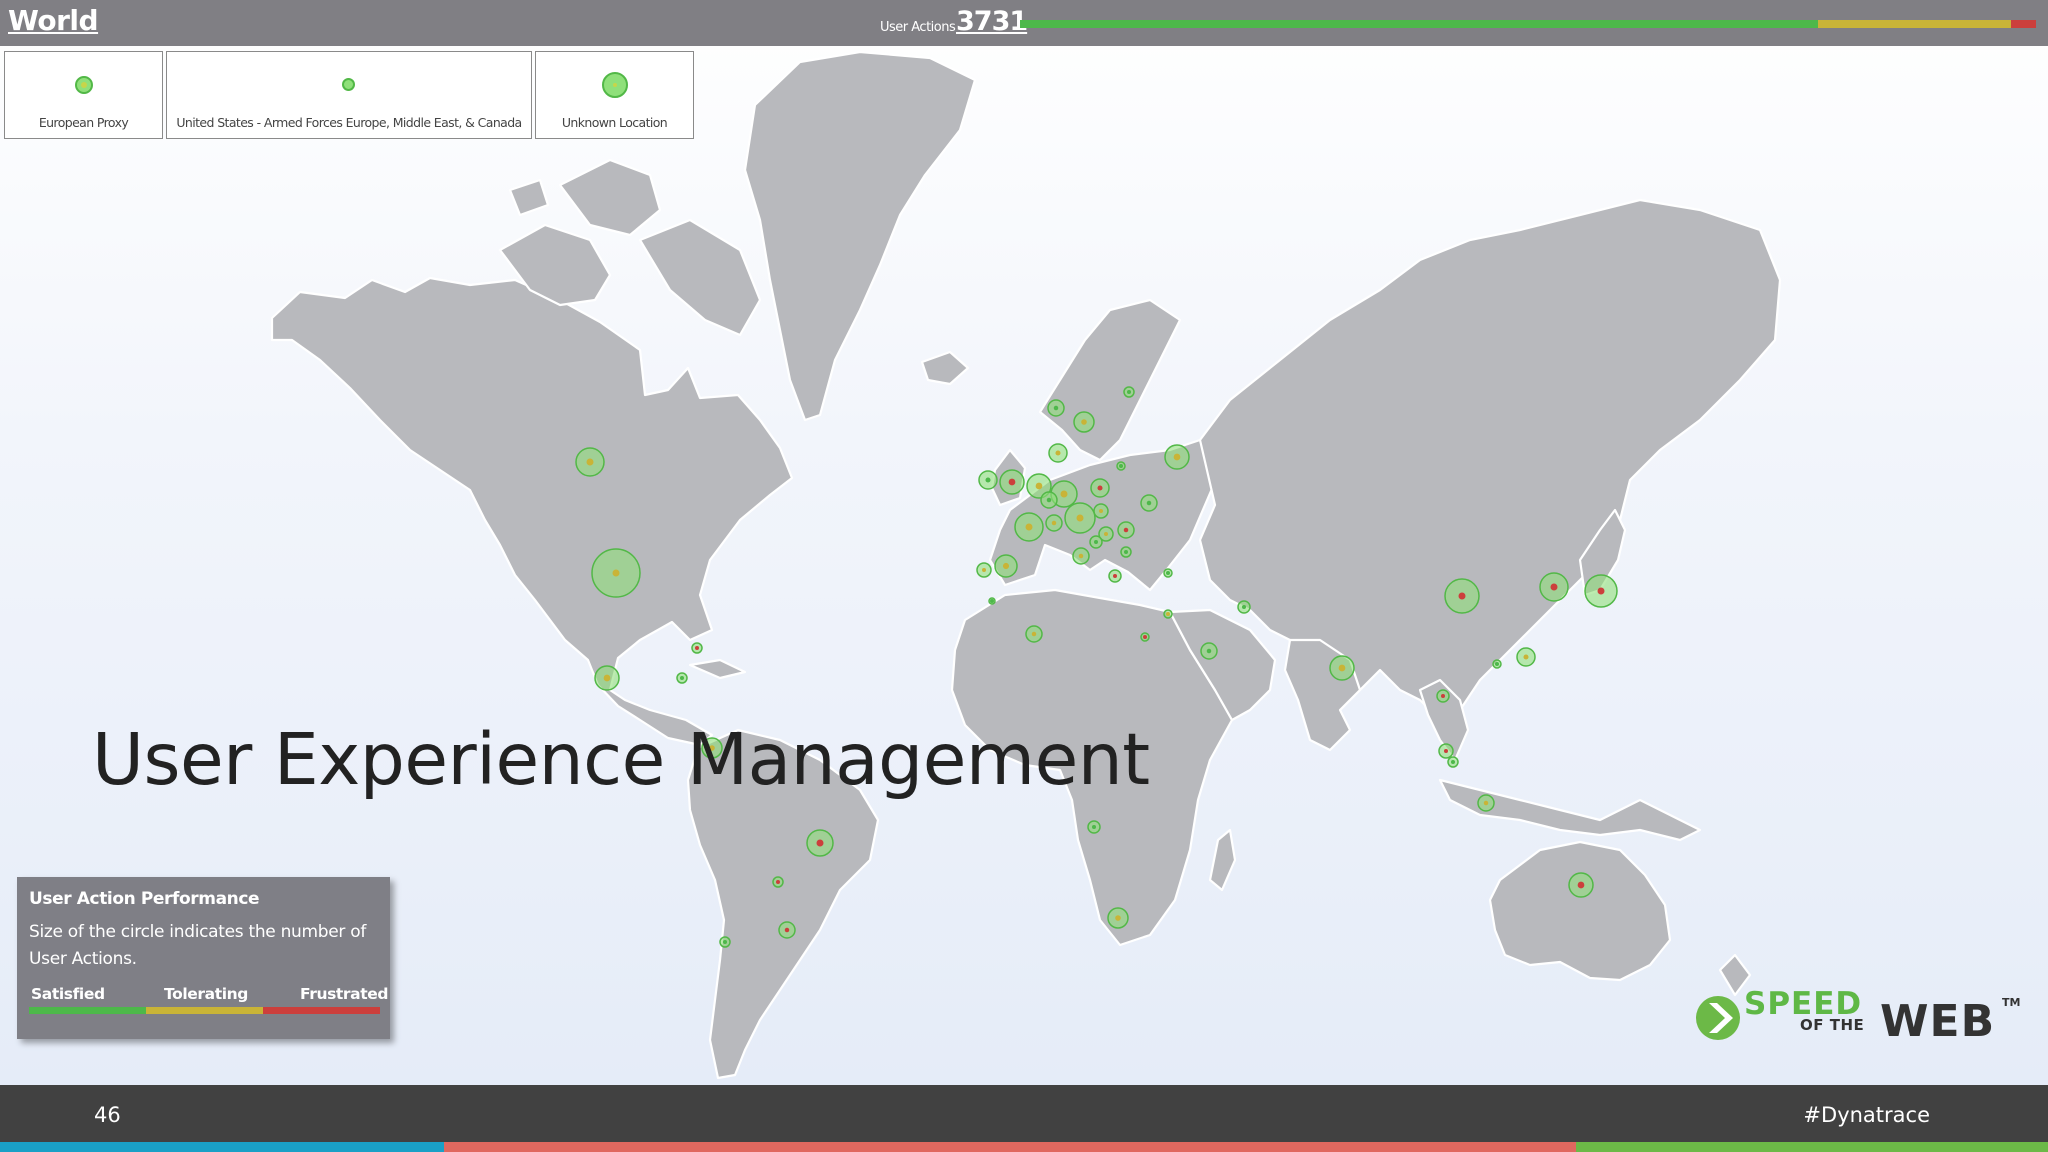 The height and width of the screenshot is (1152, 2048). Describe the element at coordinates (918, 27) in the screenshot. I see `user-actions-label: User Actions` at that location.